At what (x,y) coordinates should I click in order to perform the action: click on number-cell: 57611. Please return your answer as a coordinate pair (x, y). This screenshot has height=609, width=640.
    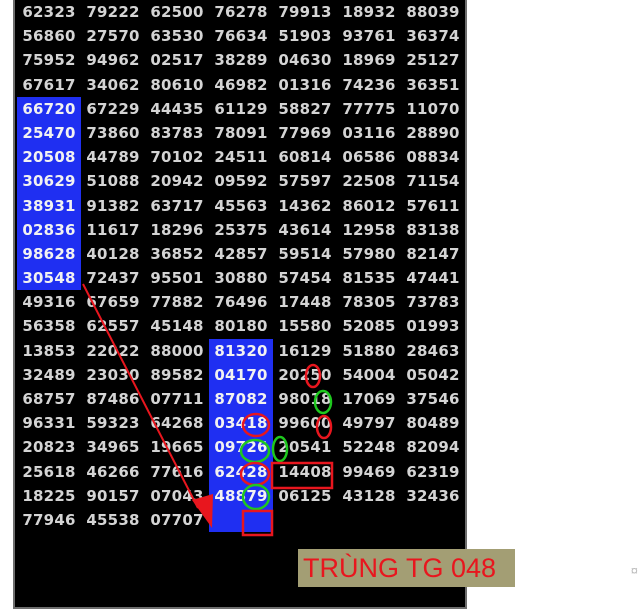
    Looking at the image, I should click on (433, 205).